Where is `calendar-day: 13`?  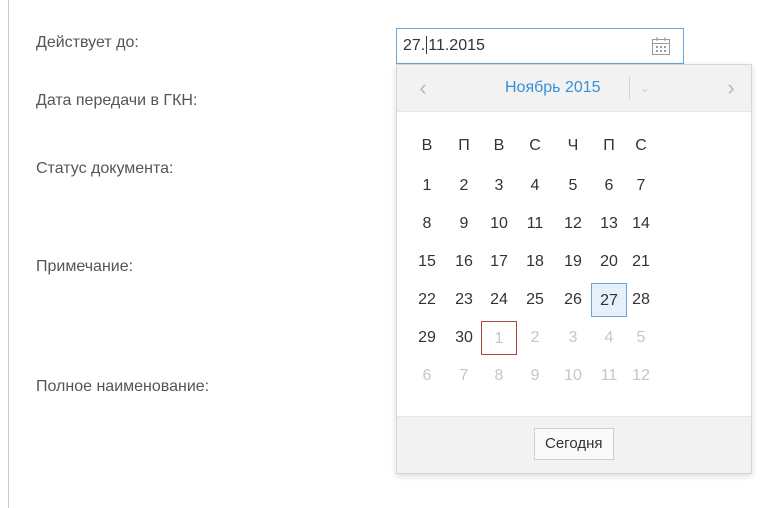 calendar-day: 13 is located at coordinates (609, 224).